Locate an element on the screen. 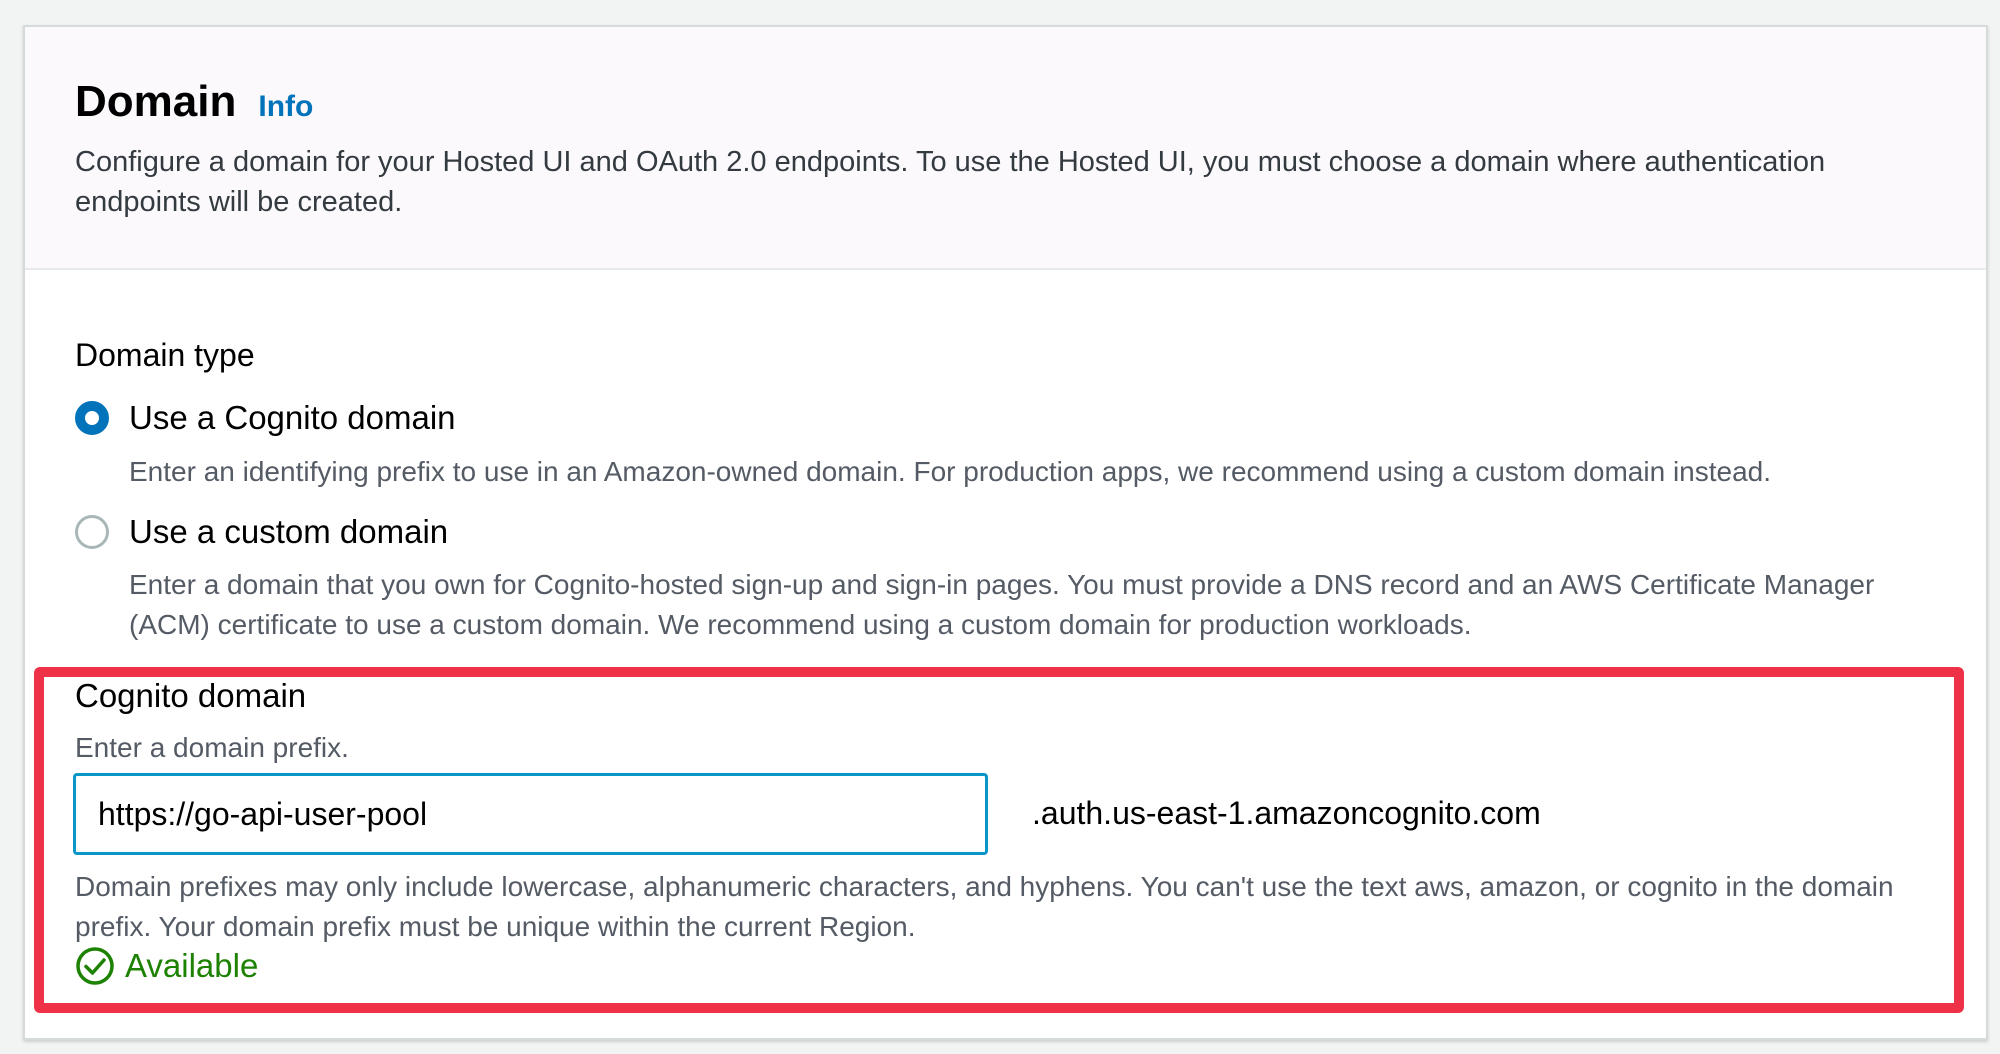 The height and width of the screenshot is (1054, 2000). radio-option-cognito-domain: Use a Cognito domain is located at coordinates (265, 418).